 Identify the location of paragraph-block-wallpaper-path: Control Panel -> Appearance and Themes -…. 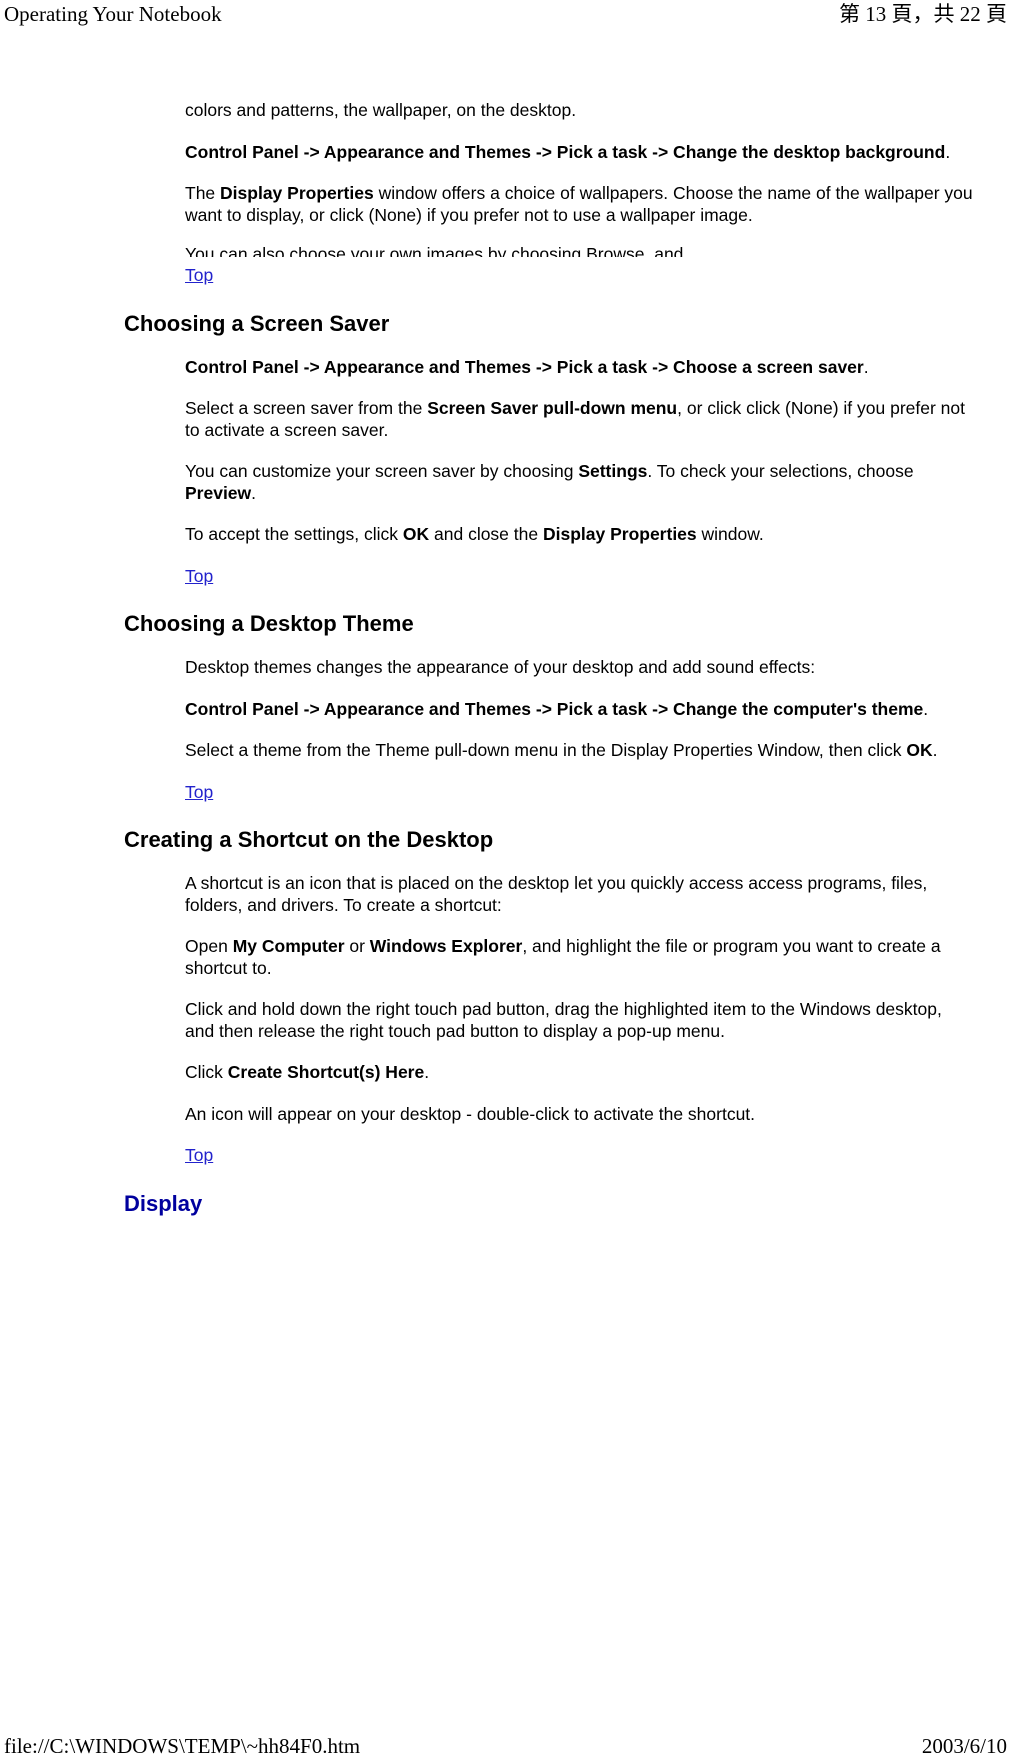
(579, 153).